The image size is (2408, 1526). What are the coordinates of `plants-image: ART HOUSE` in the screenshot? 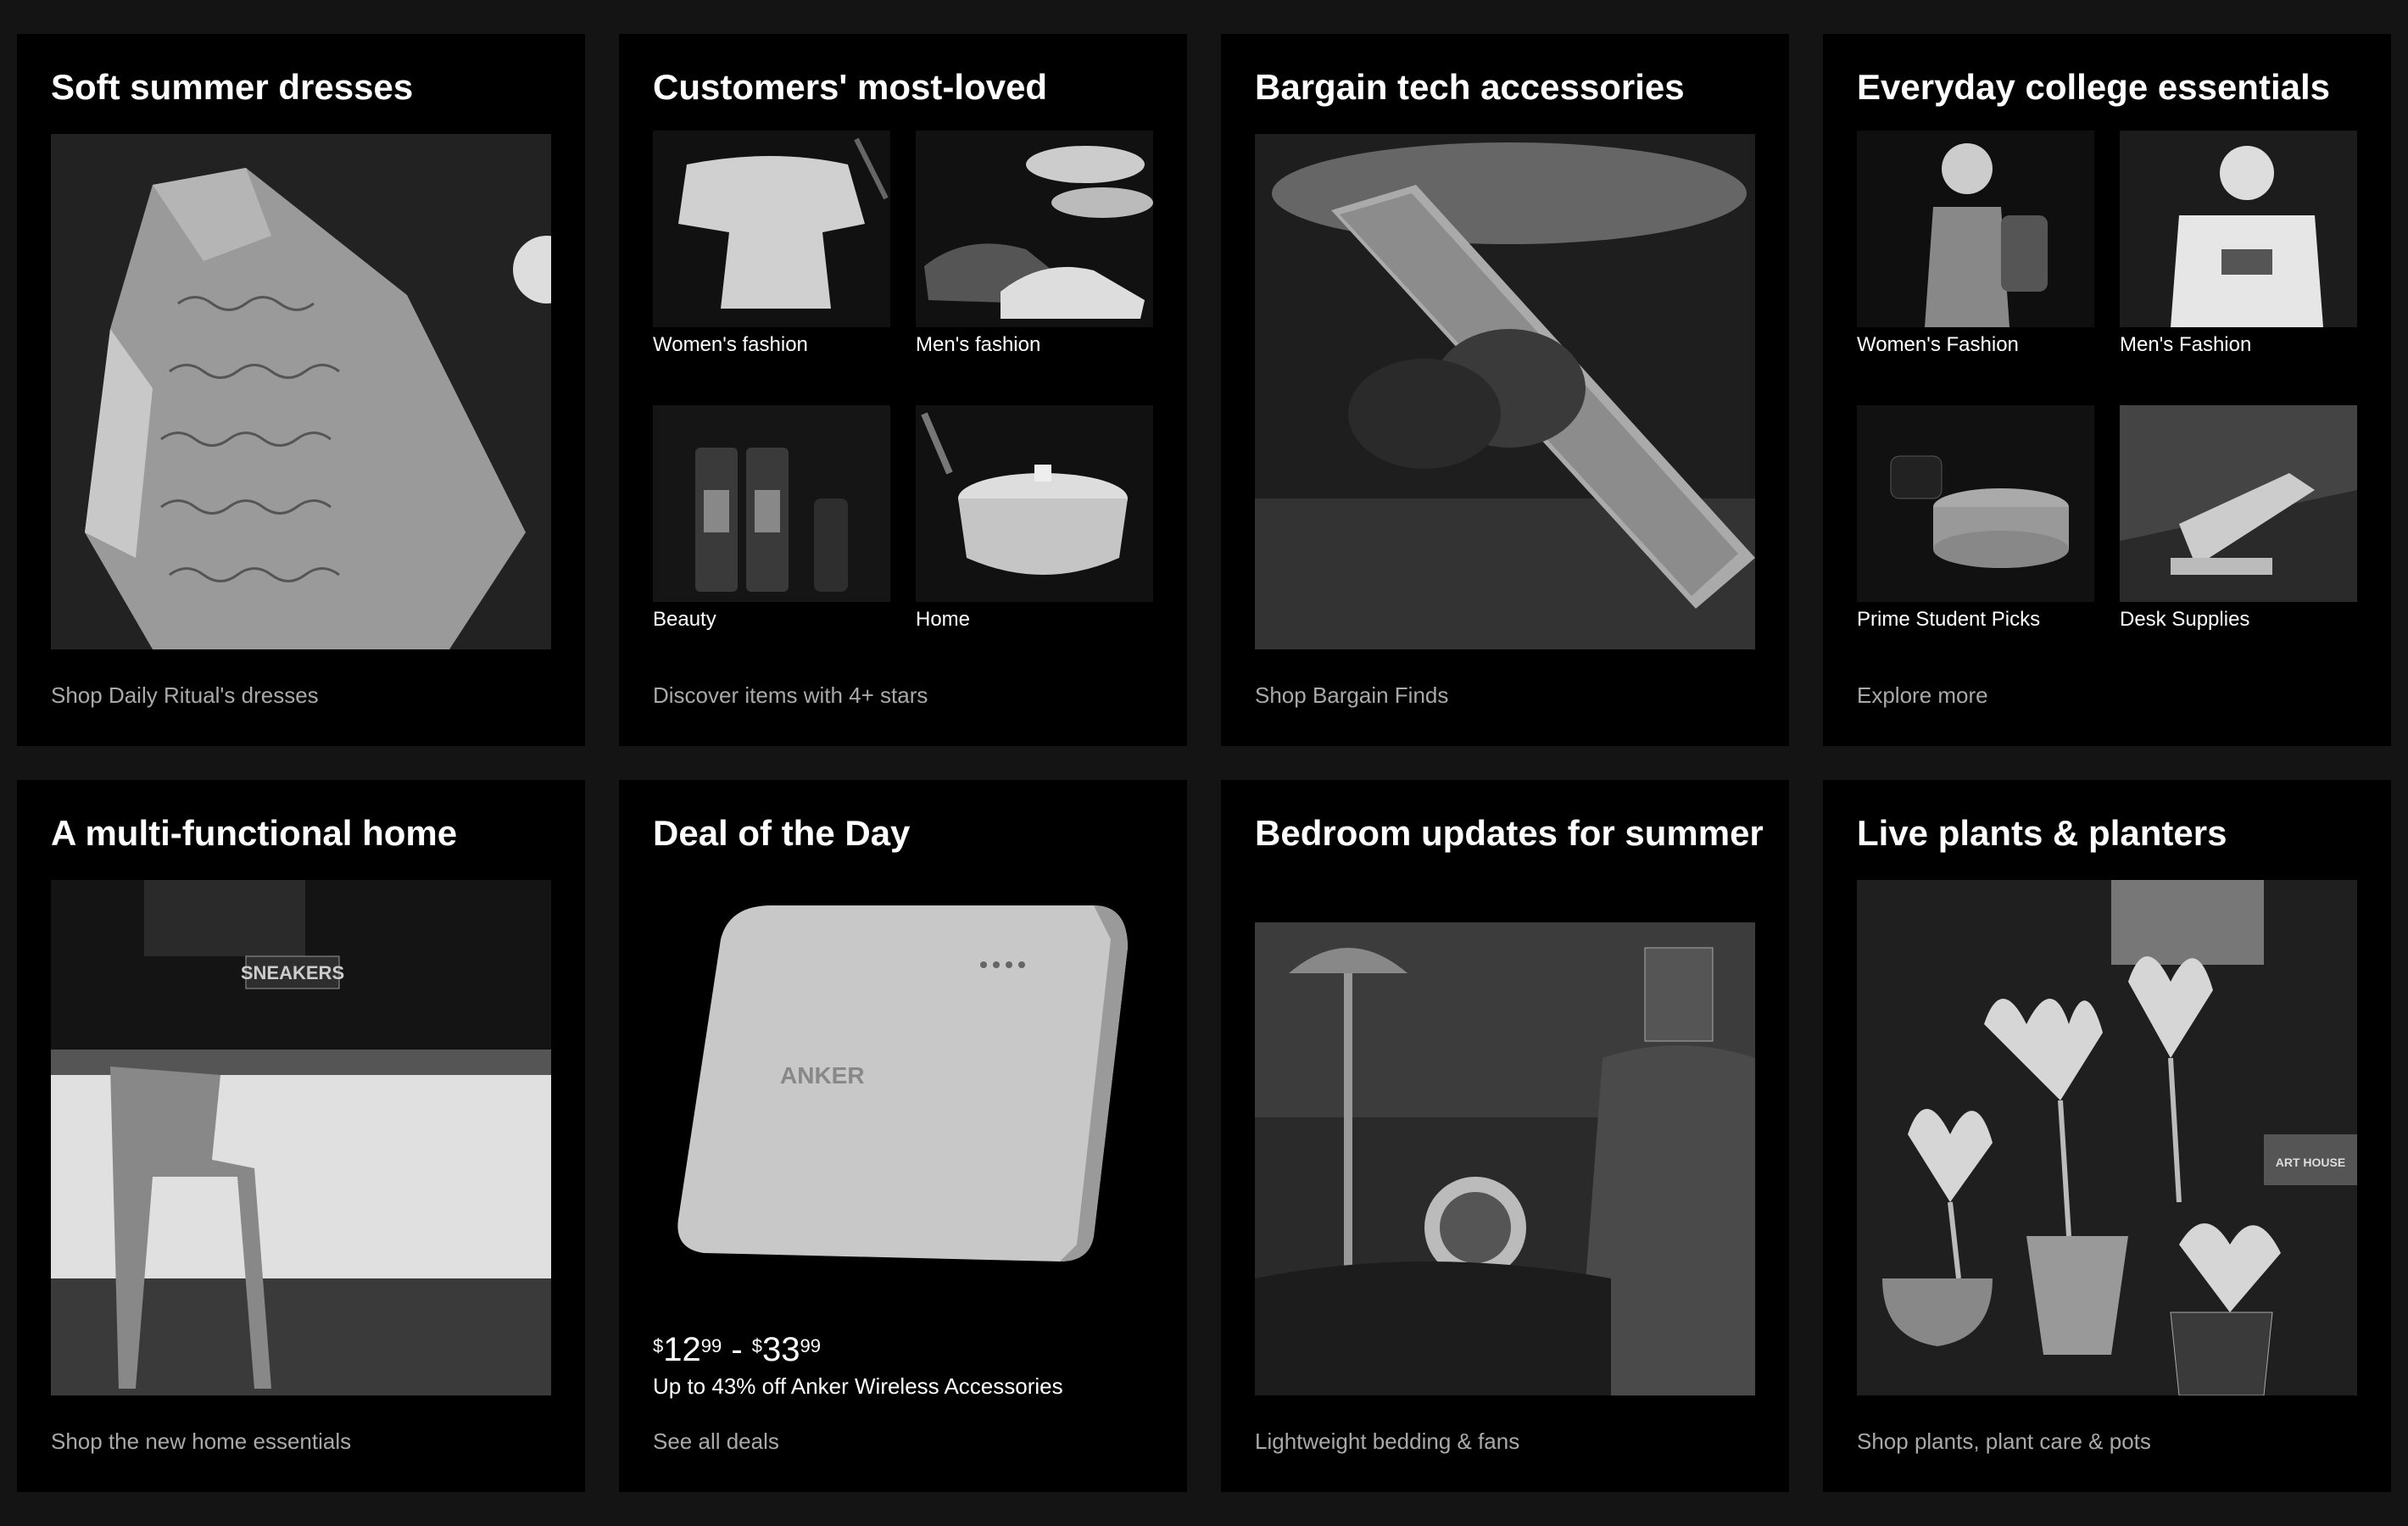 It's located at (2107, 1137).